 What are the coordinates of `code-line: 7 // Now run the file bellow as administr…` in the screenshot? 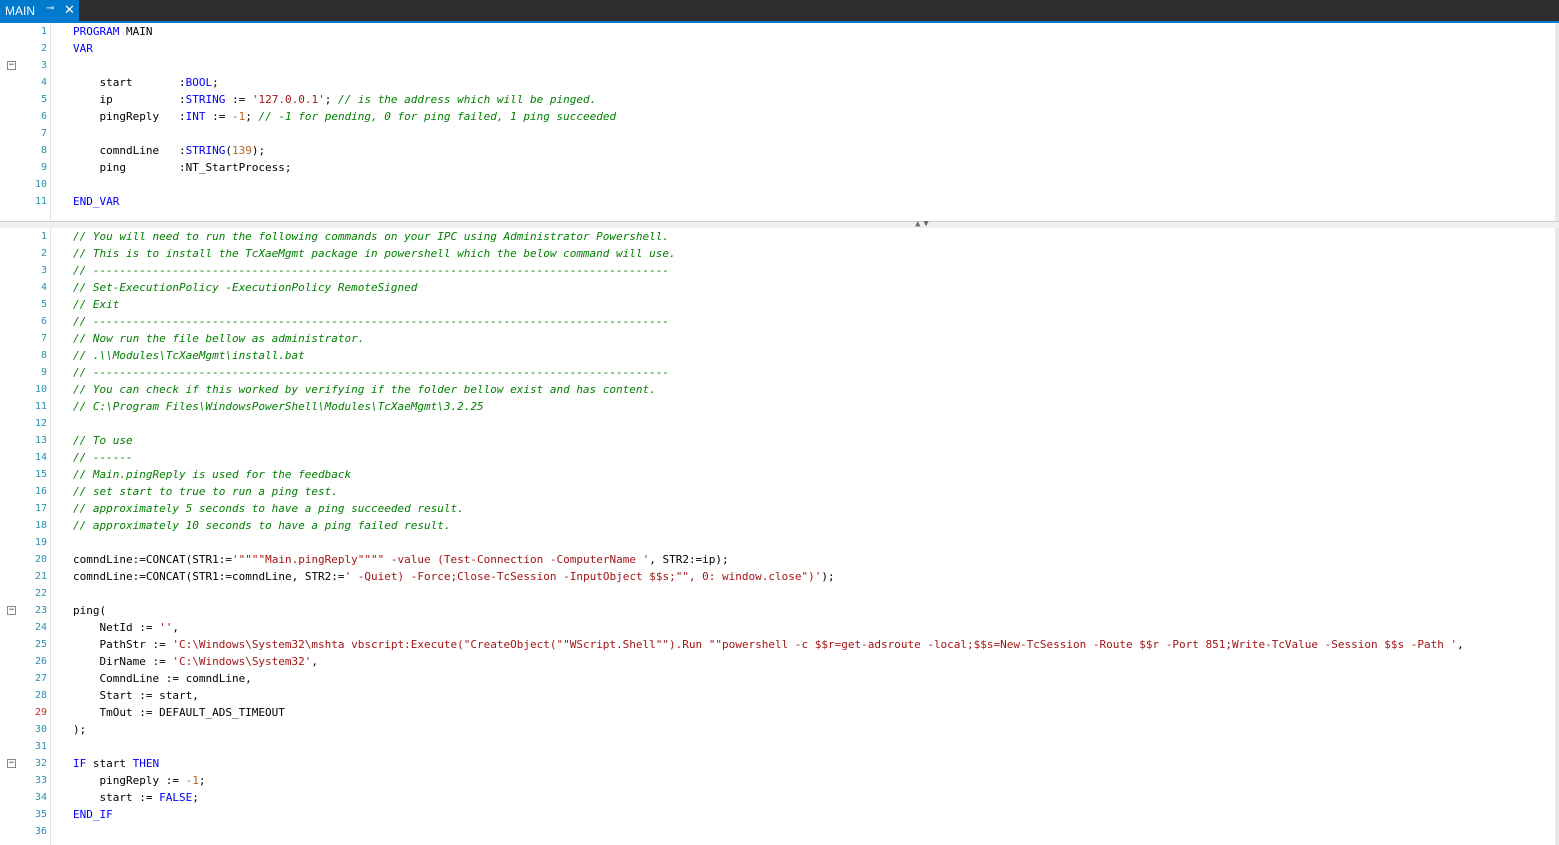 It's located at (779, 338).